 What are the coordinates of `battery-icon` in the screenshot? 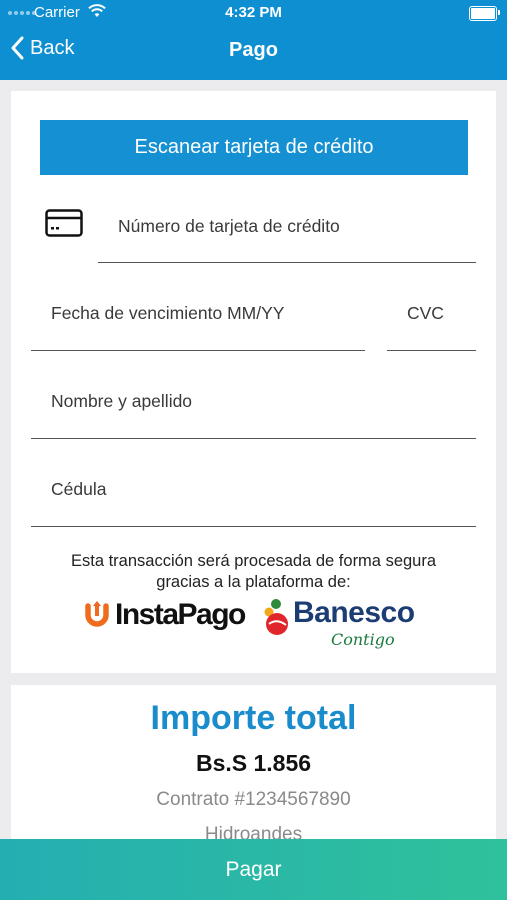 It's located at (484, 13).